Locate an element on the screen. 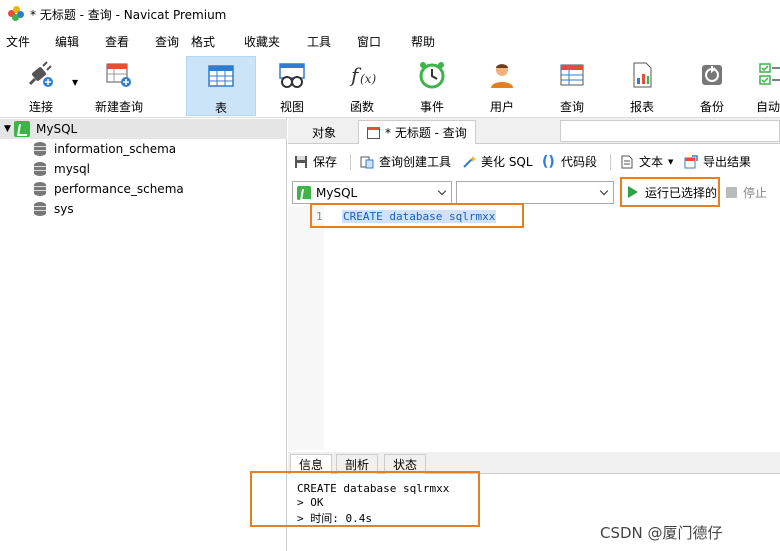 The image size is (780, 551). save-icon is located at coordinates (301, 162).